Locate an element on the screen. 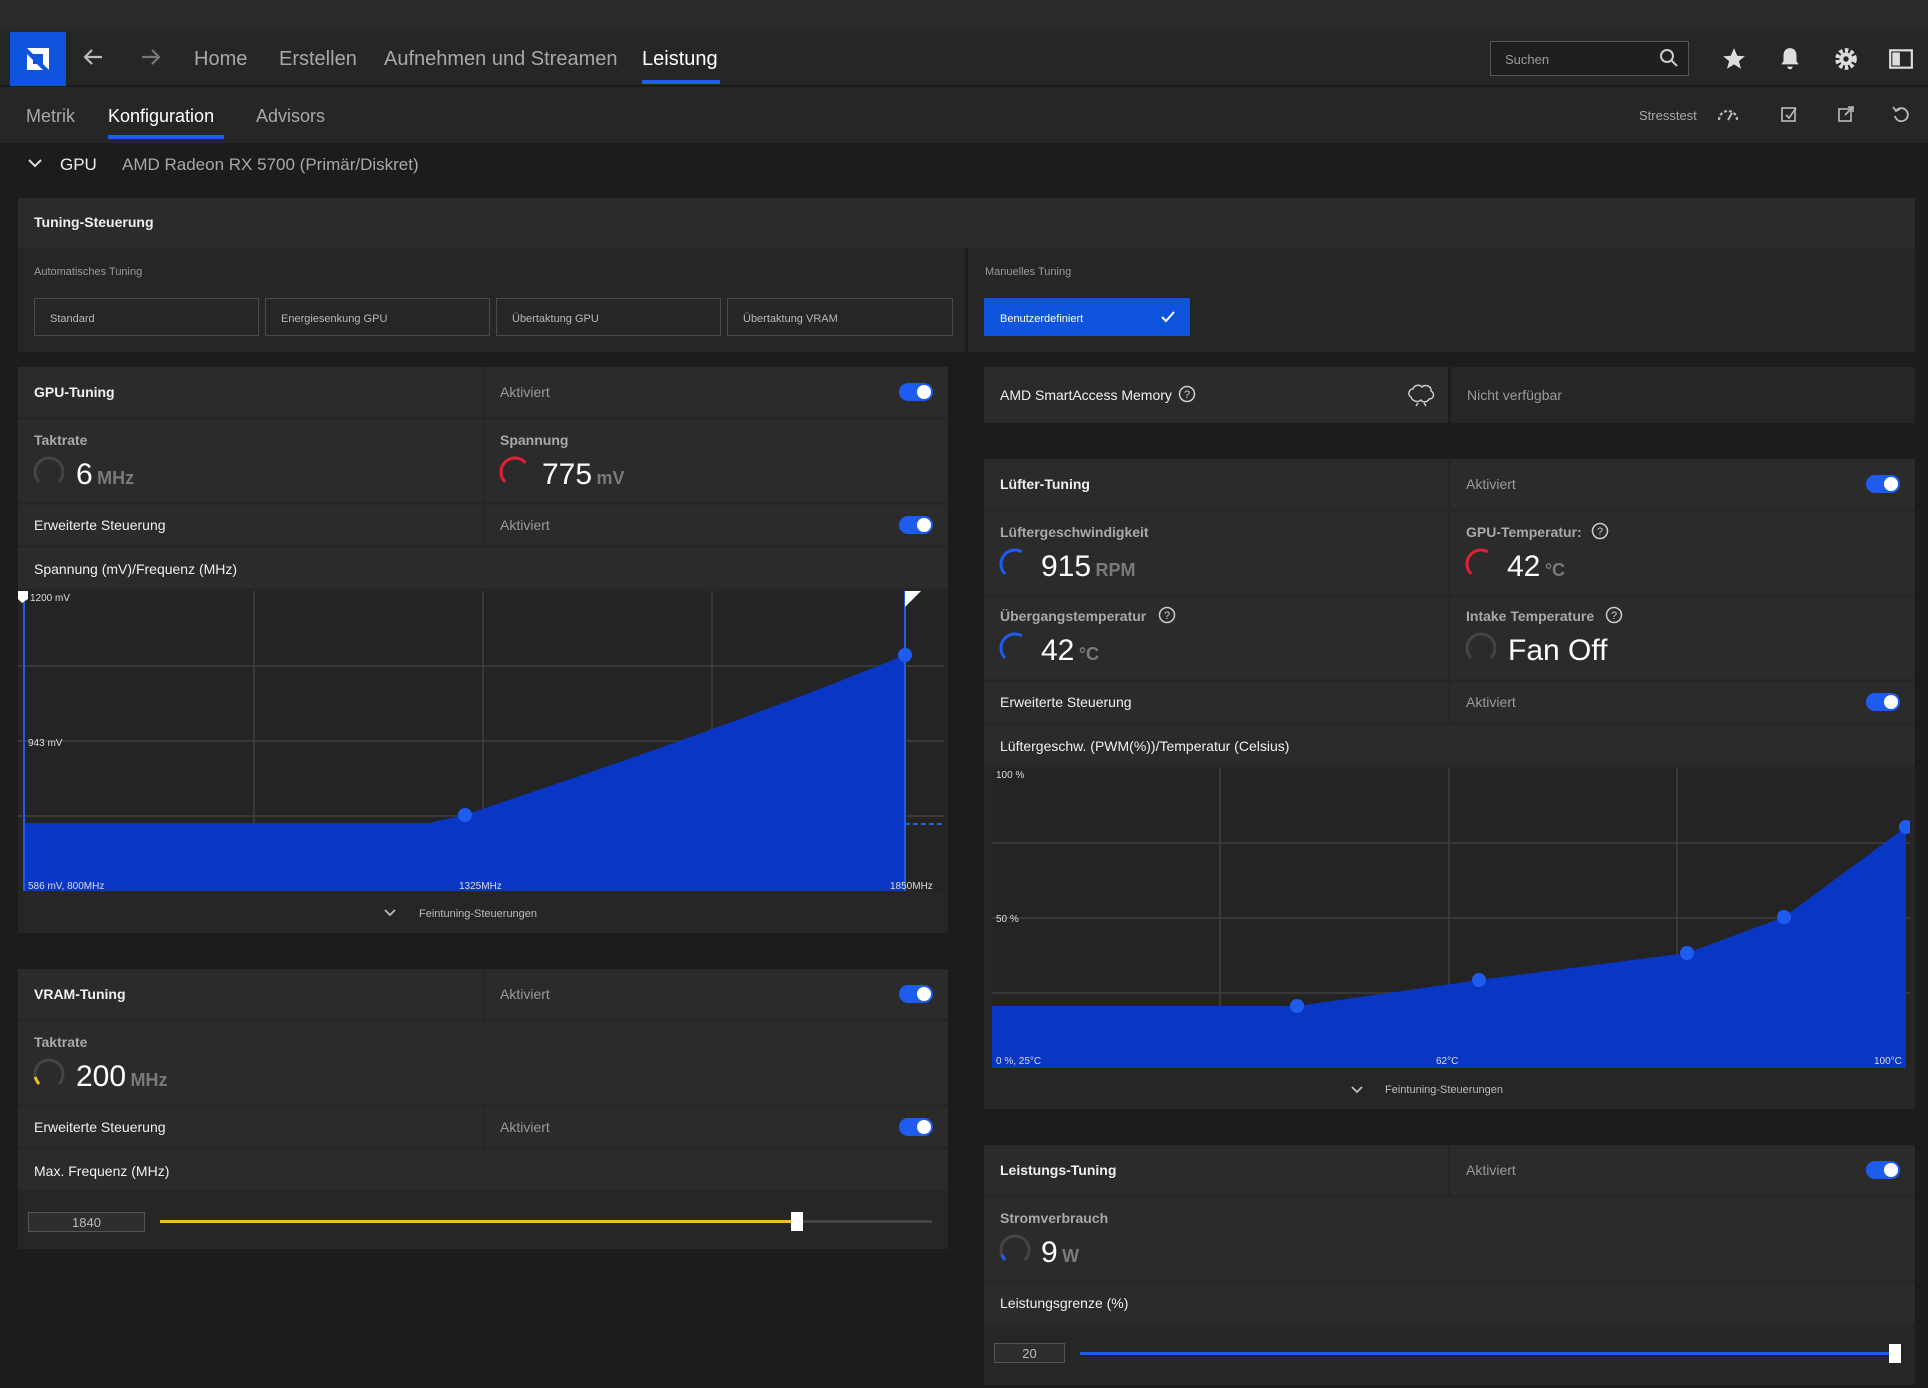 The image size is (1928, 1388). junction-help-icon: ? is located at coordinates (1167, 617).